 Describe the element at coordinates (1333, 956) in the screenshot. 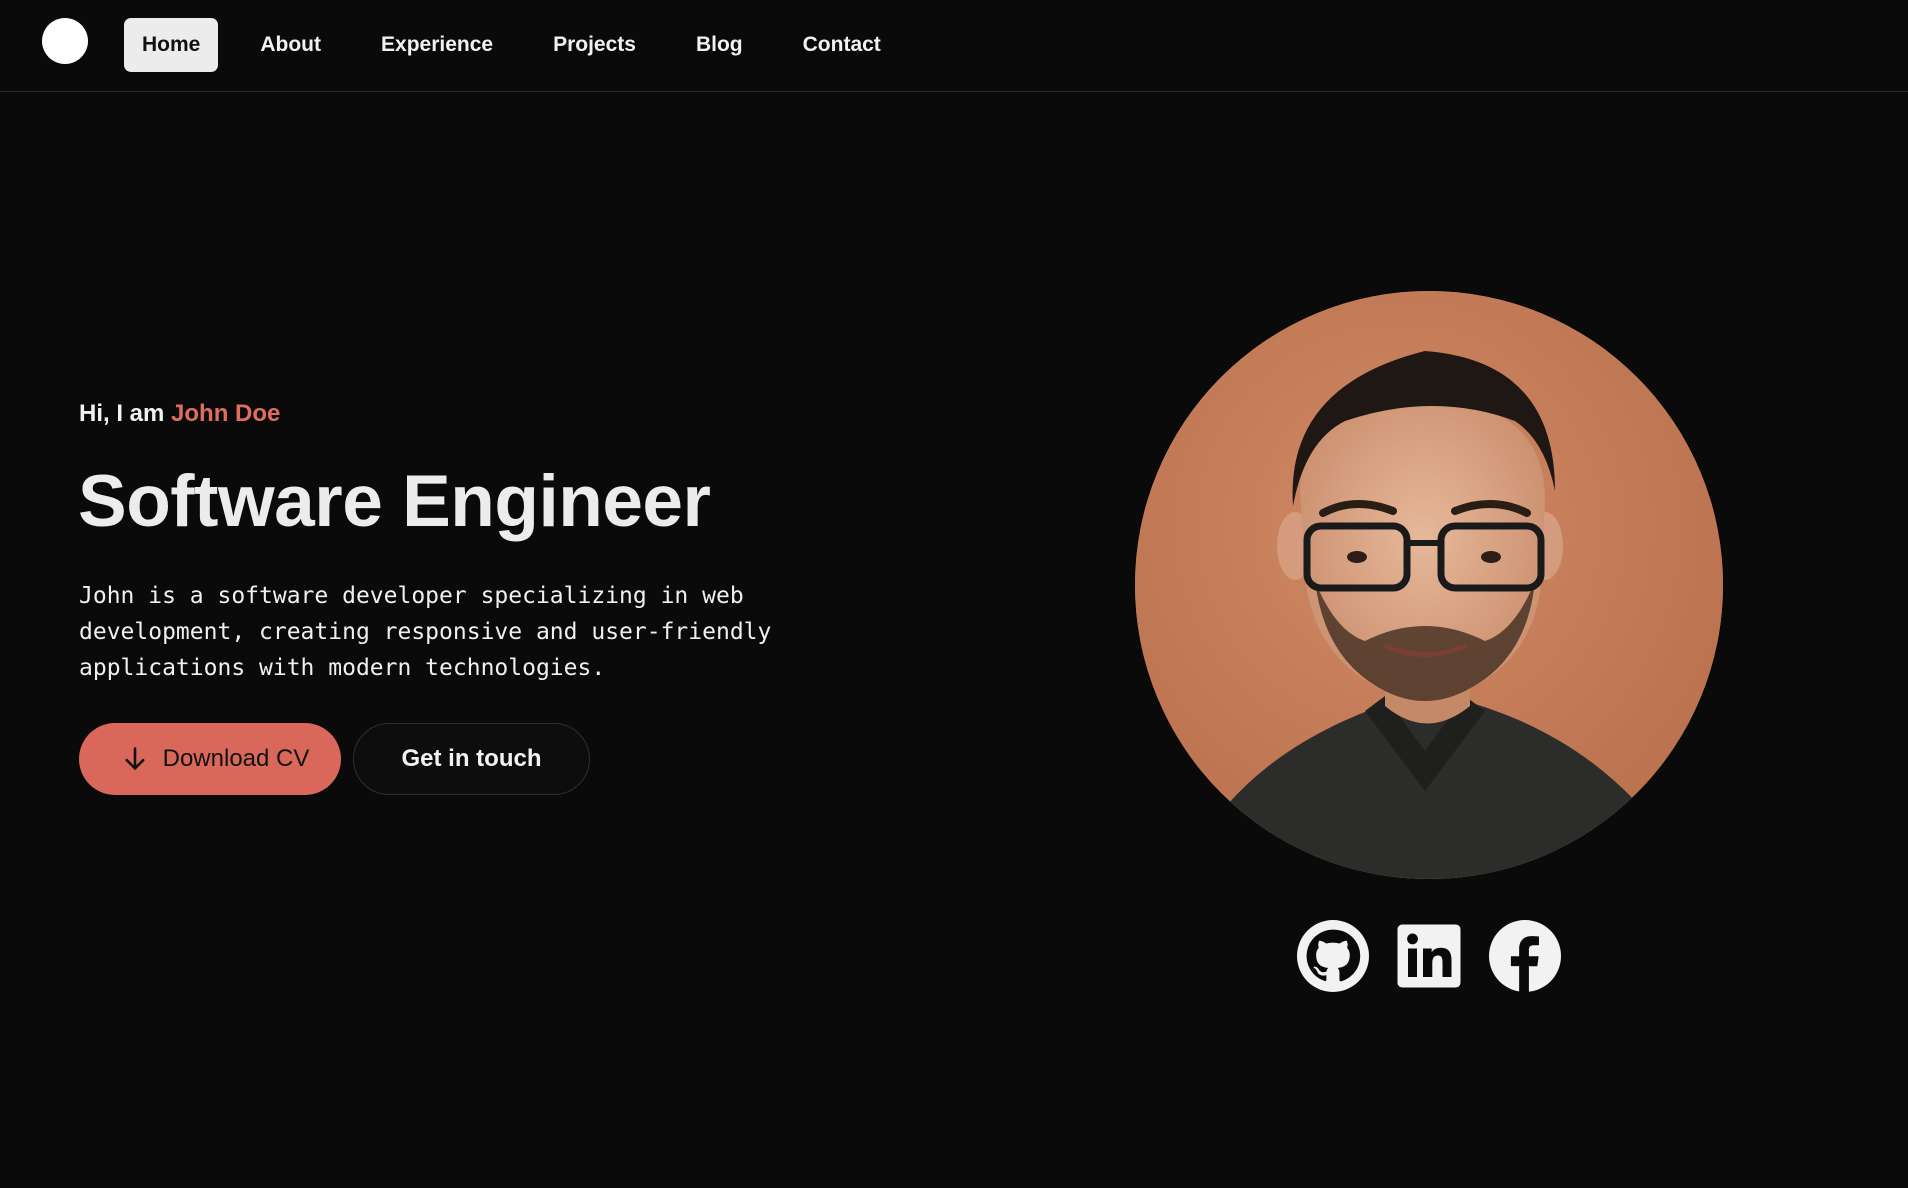

I see `github-icon` at that location.